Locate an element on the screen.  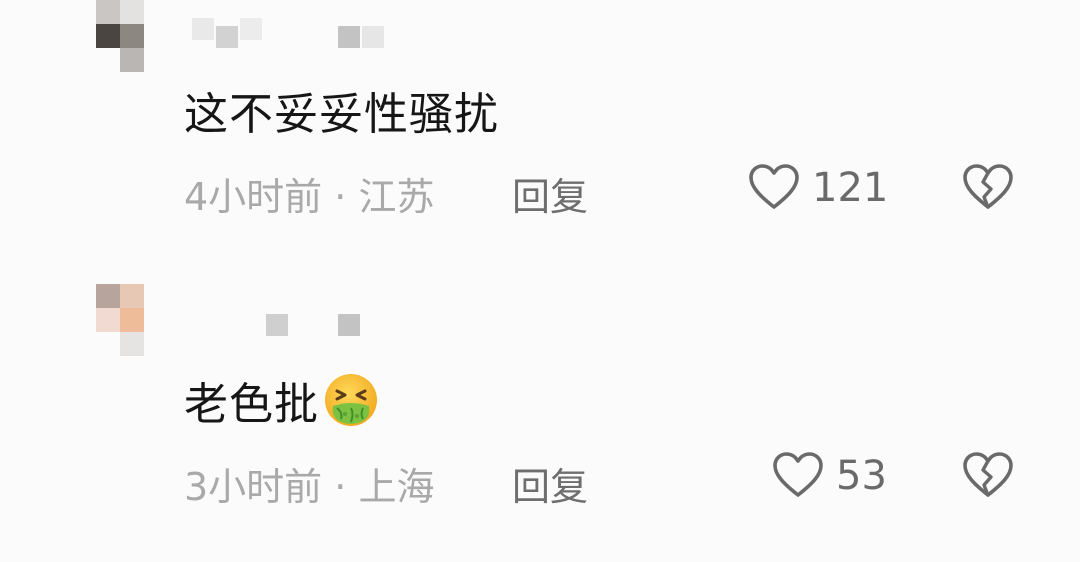
like-button: 121 is located at coordinates (818, 188).